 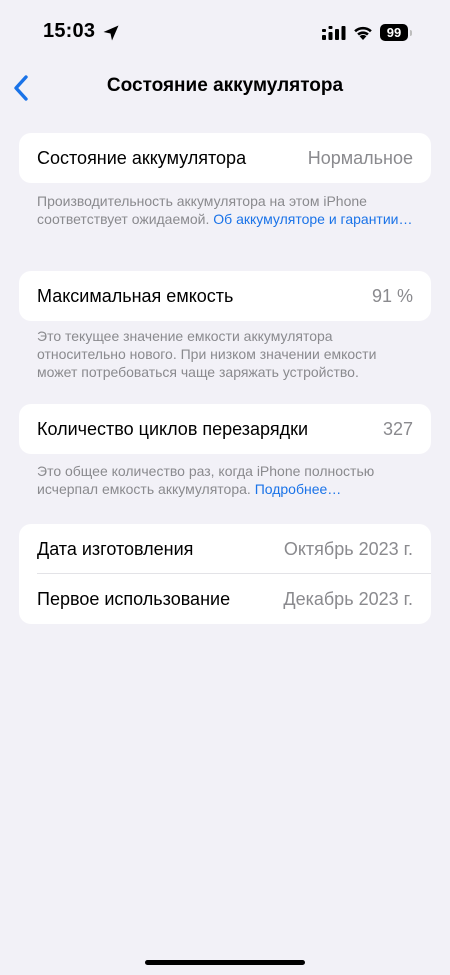 I want to click on first-use-label: Первое использование, so click(x=134, y=598).